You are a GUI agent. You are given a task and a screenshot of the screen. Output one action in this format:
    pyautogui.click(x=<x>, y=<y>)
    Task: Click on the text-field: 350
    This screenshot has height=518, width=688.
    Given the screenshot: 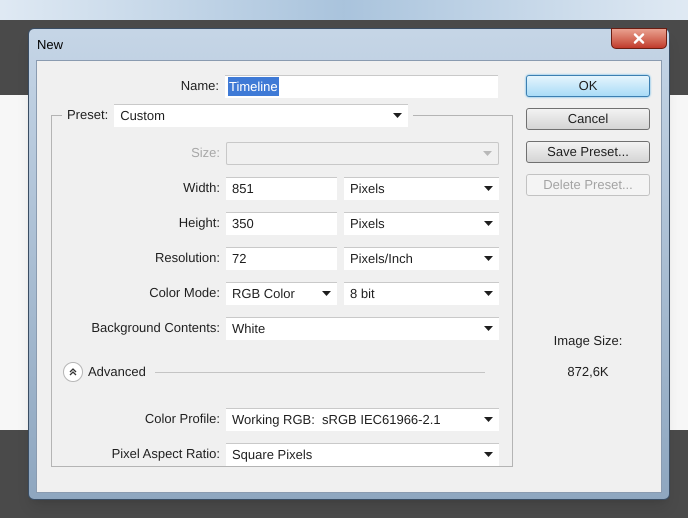 What is the action you would take?
    pyautogui.click(x=281, y=223)
    